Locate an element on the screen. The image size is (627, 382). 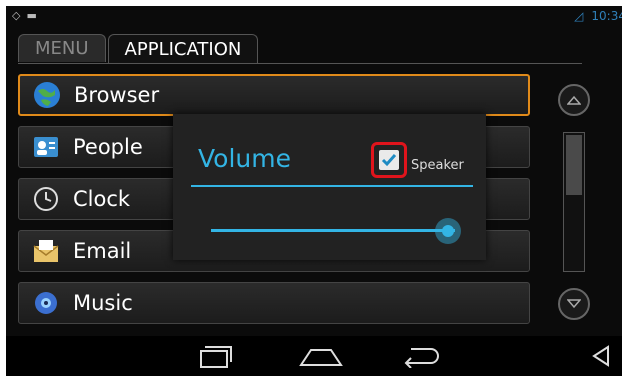
tab-menu: MENU is located at coordinates (62, 48).